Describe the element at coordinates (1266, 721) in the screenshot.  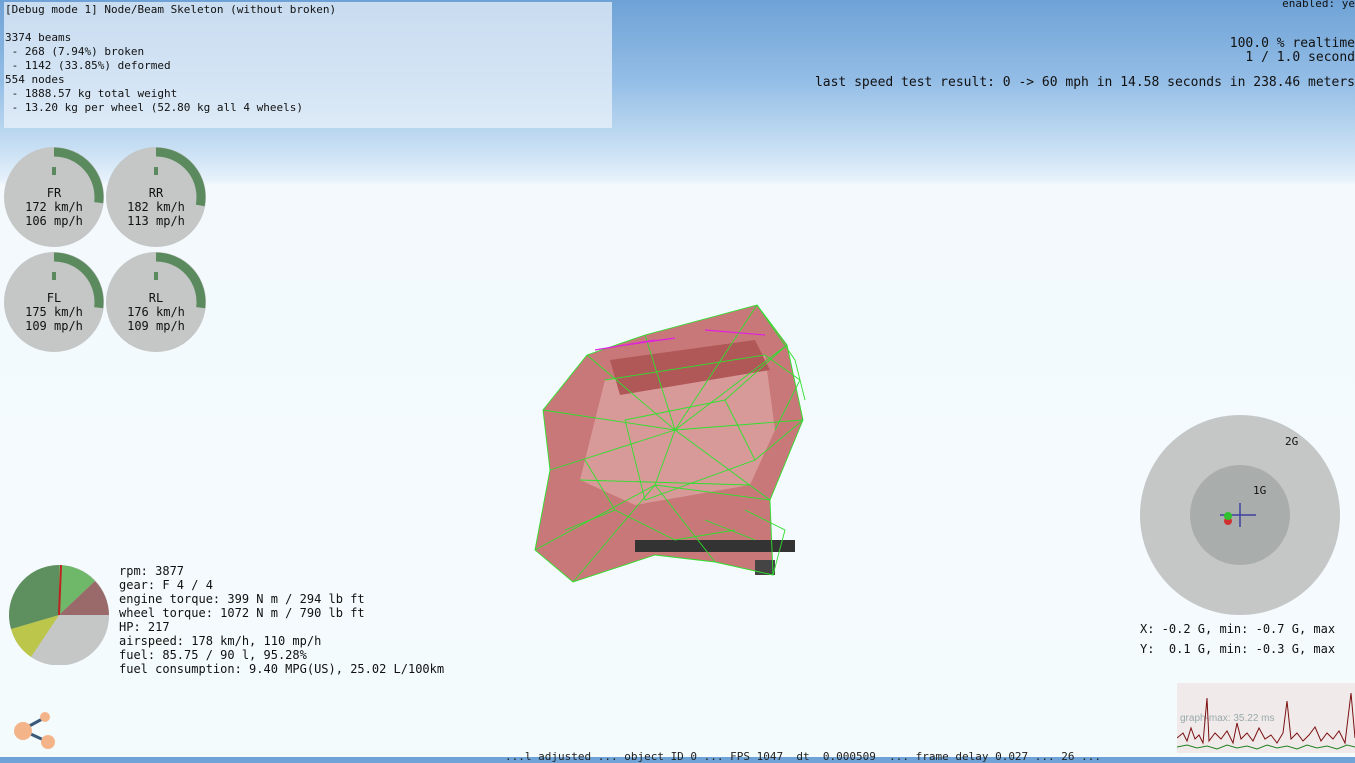
I see `frame-time-plot` at that location.